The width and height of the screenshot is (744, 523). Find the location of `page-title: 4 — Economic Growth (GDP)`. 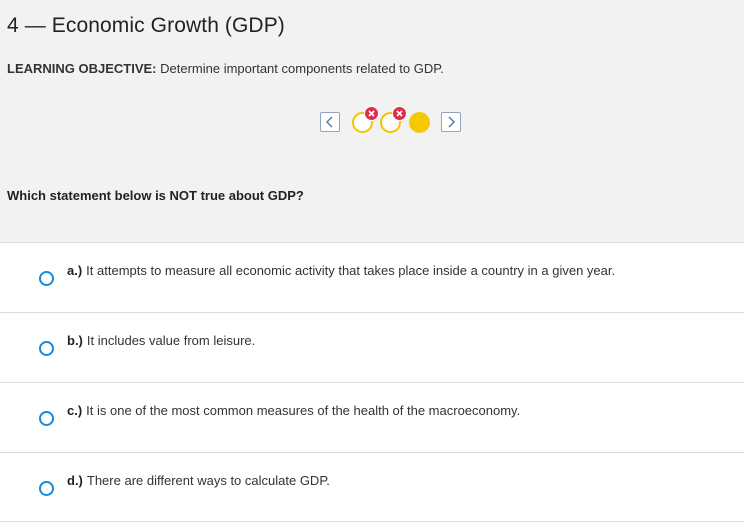

page-title: 4 — Economic Growth (GDP) is located at coordinates (146, 25).